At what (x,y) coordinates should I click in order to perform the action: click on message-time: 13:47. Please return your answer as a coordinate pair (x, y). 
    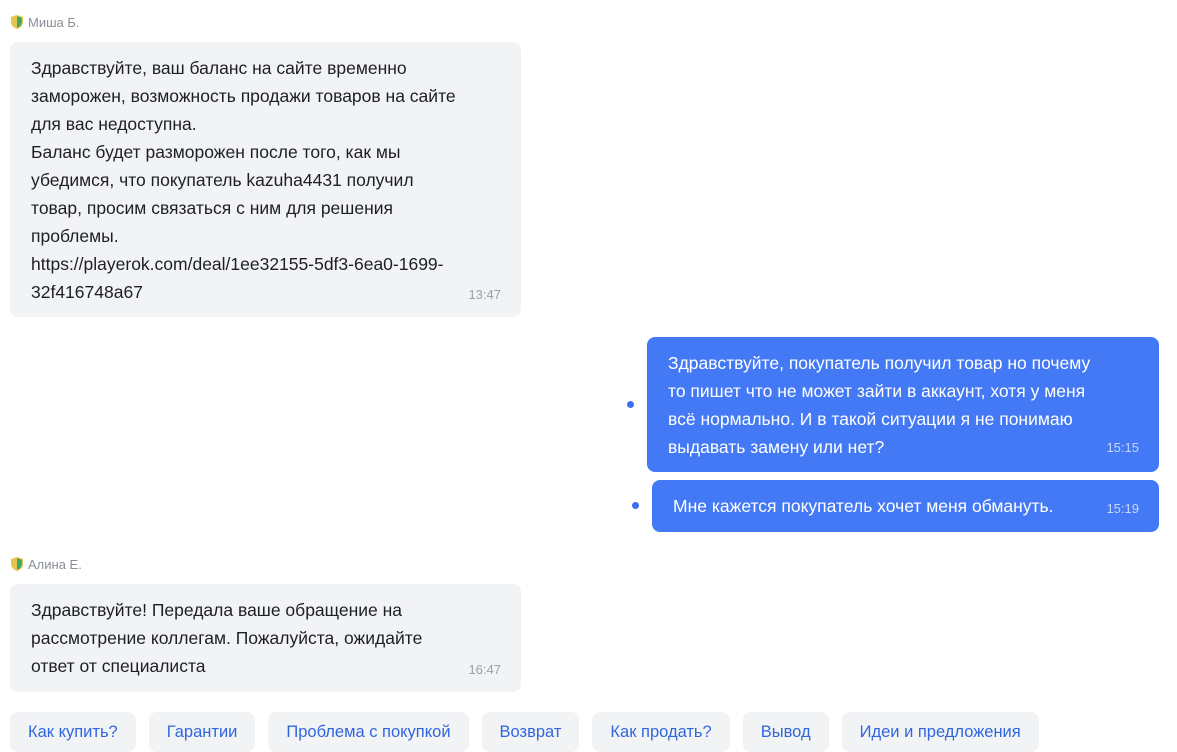
    Looking at the image, I should click on (484, 294).